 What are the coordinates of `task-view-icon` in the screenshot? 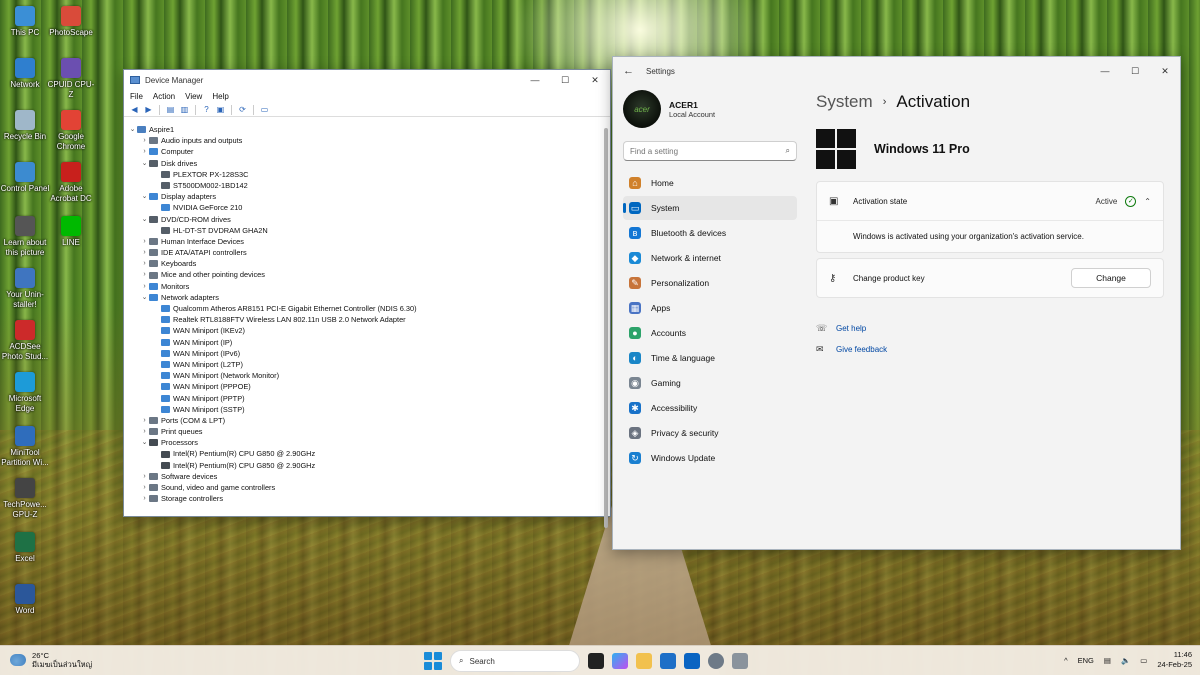 It's located at (596, 661).